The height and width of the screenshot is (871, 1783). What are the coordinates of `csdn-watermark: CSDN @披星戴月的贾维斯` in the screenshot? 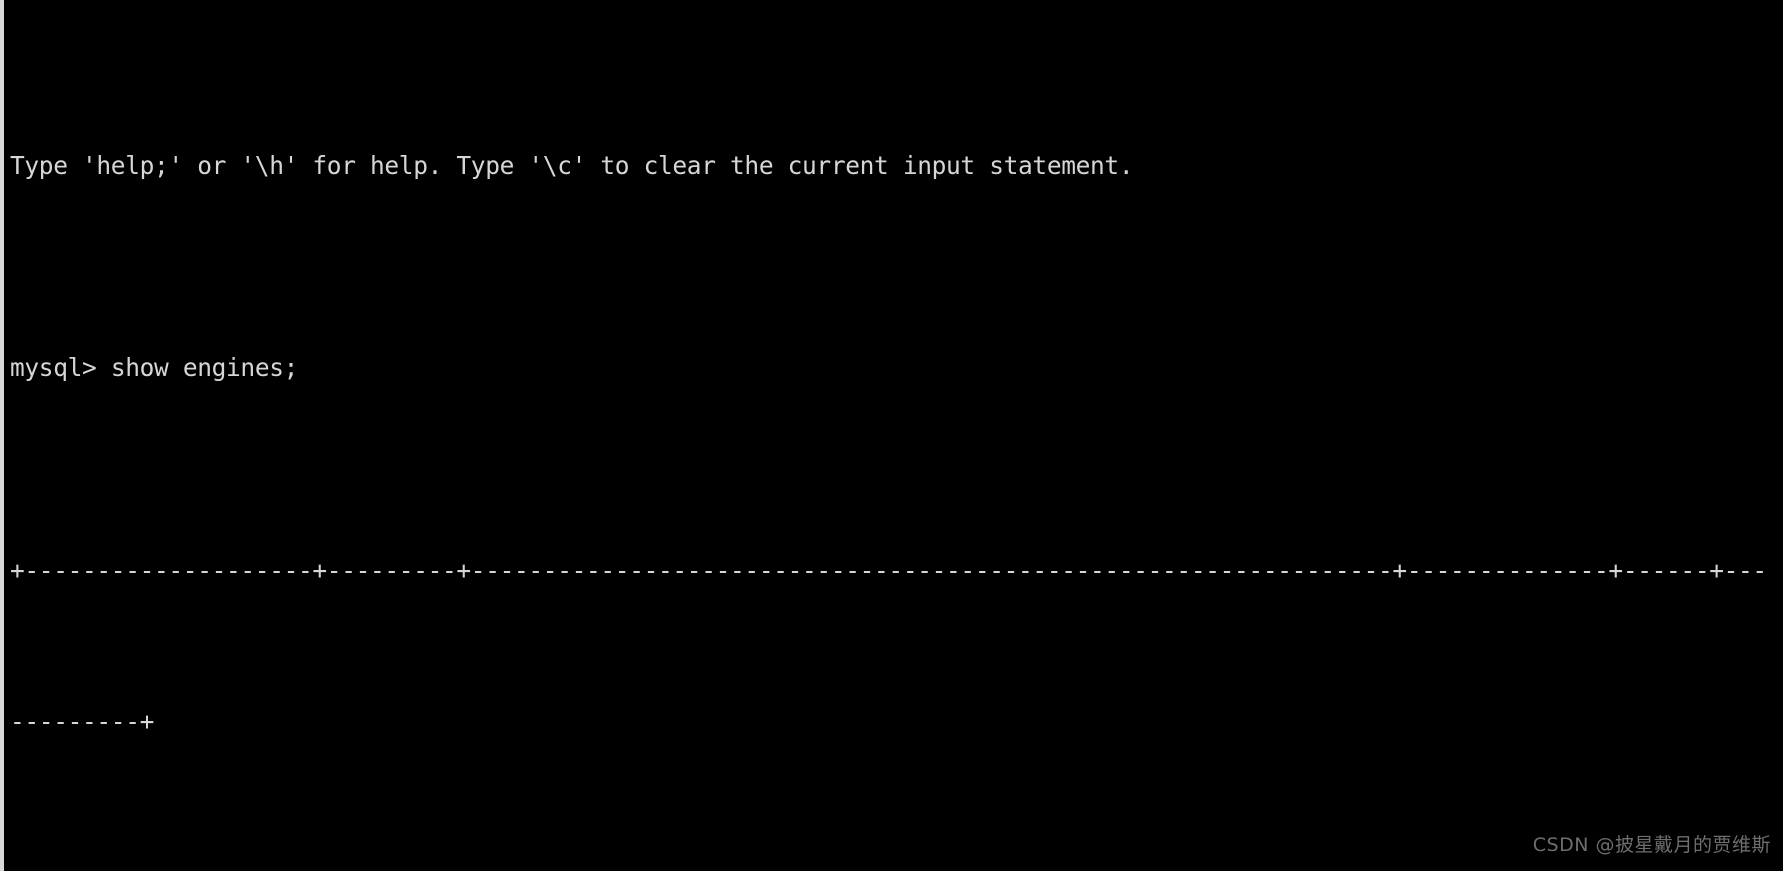 It's located at (1651, 845).